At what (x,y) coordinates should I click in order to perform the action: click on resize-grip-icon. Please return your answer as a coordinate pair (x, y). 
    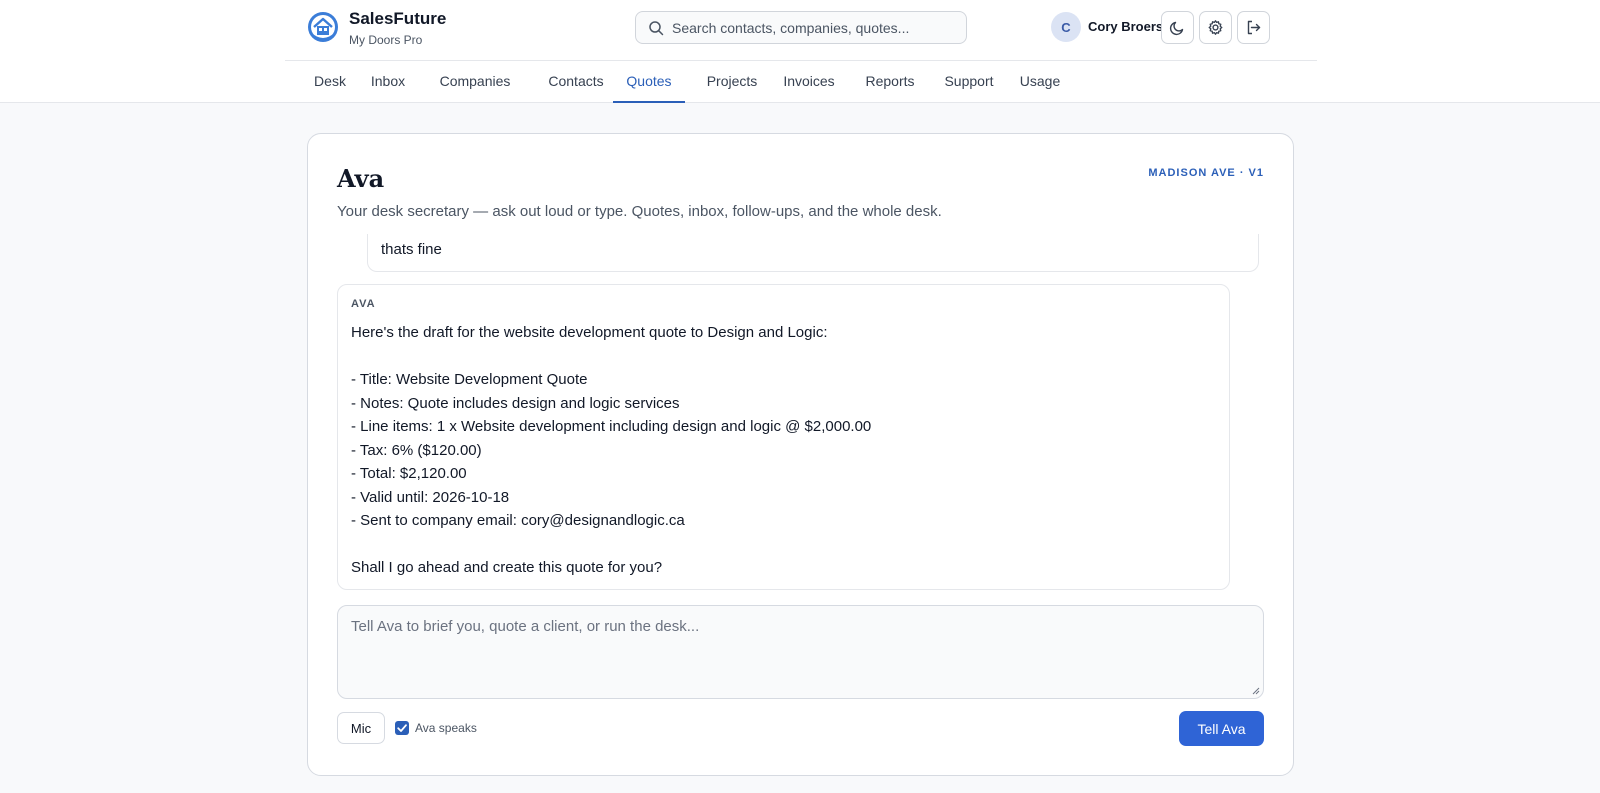
    Looking at the image, I should click on (1256, 691).